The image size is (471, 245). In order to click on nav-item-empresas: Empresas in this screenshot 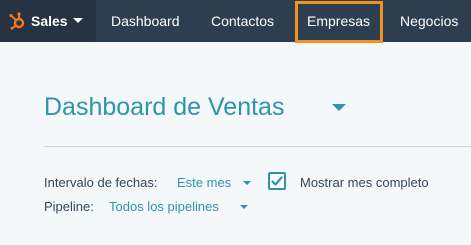, I will do `click(338, 21)`.